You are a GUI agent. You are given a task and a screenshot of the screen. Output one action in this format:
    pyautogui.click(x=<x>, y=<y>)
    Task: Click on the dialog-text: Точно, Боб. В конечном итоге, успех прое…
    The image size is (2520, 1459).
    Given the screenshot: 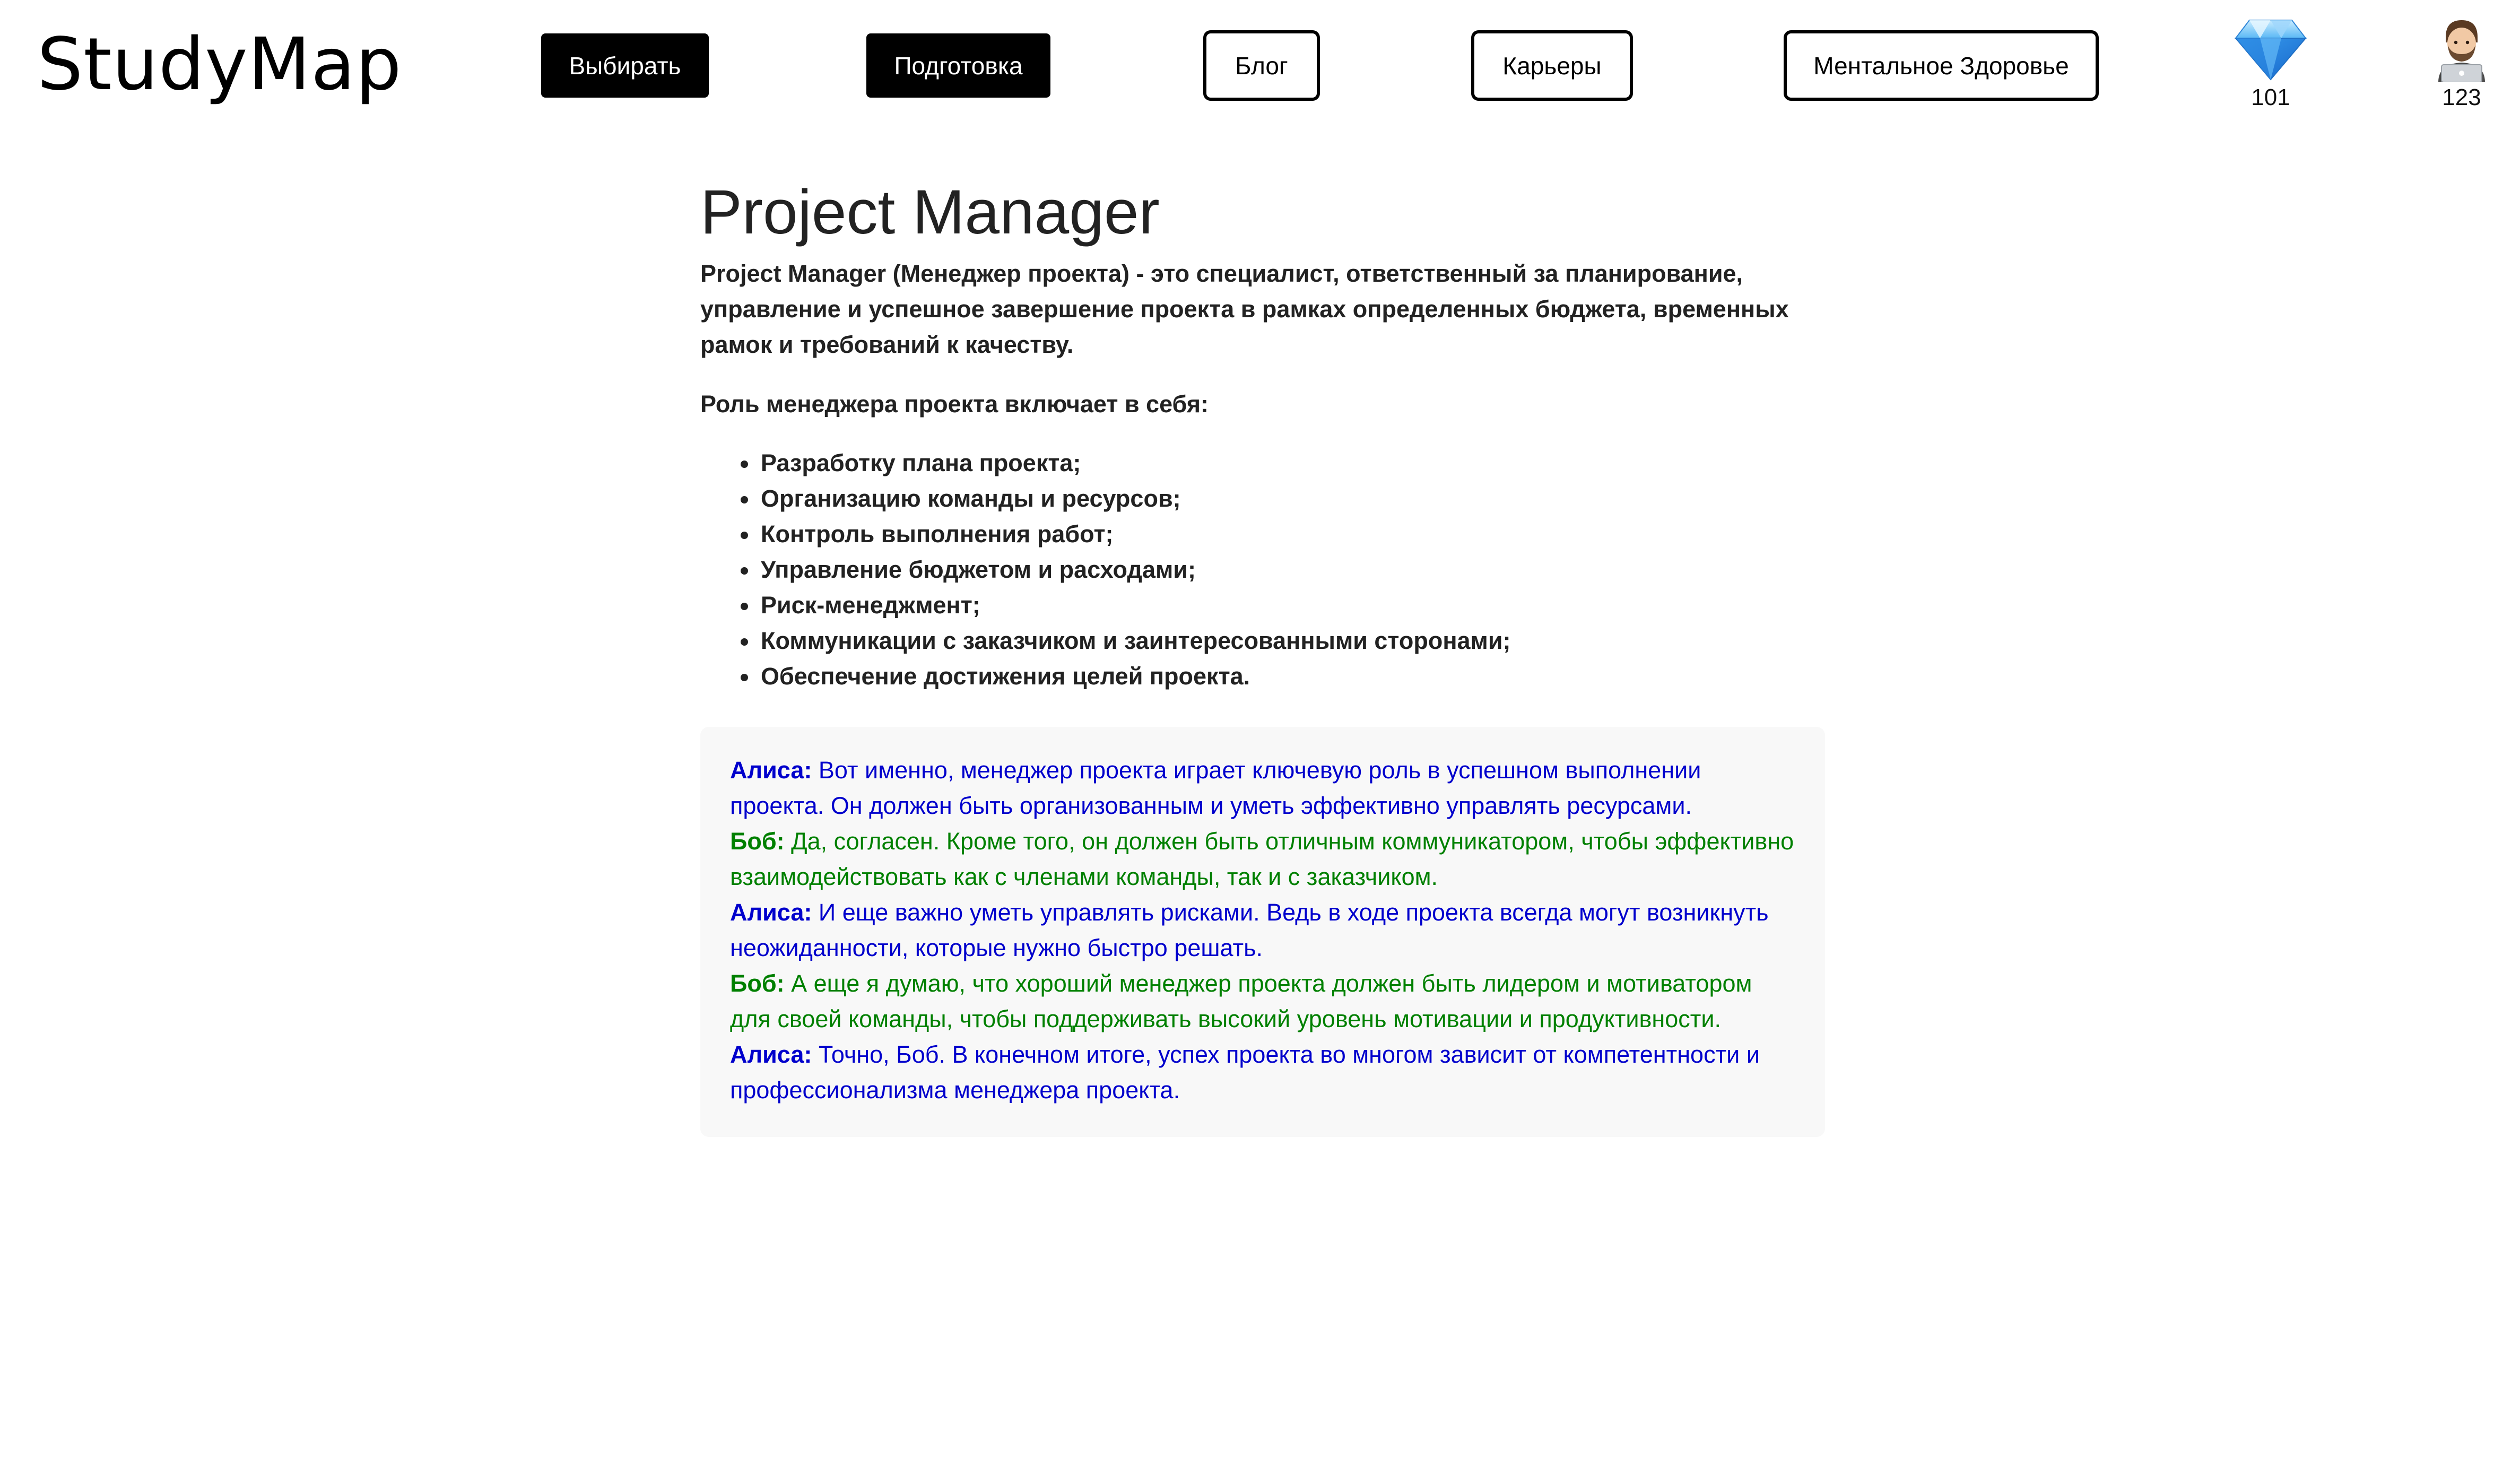 What is the action you would take?
    pyautogui.click(x=1245, y=1072)
    